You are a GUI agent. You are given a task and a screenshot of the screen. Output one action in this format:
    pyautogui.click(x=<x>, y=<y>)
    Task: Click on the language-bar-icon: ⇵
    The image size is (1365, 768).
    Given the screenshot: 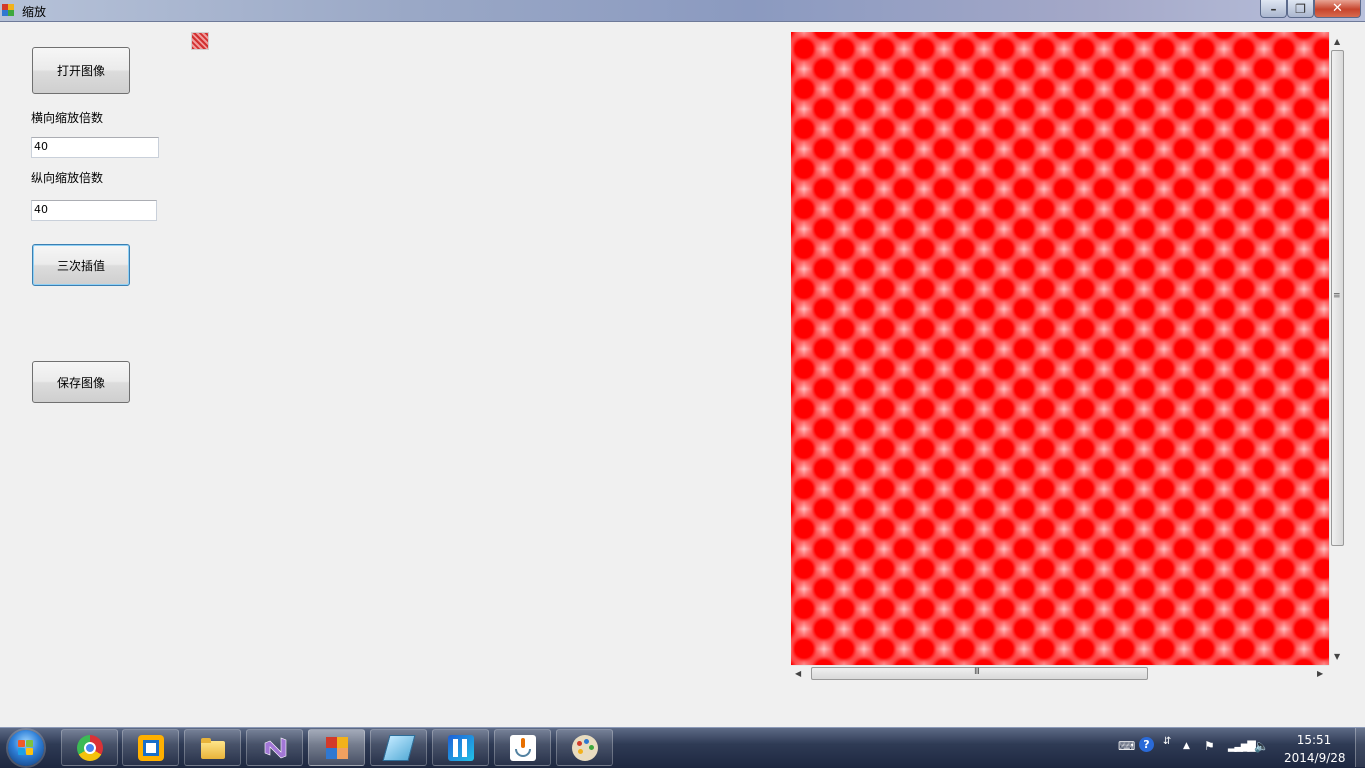 What is the action you would take?
    pyautogui.click(x=1167, y=741)
    